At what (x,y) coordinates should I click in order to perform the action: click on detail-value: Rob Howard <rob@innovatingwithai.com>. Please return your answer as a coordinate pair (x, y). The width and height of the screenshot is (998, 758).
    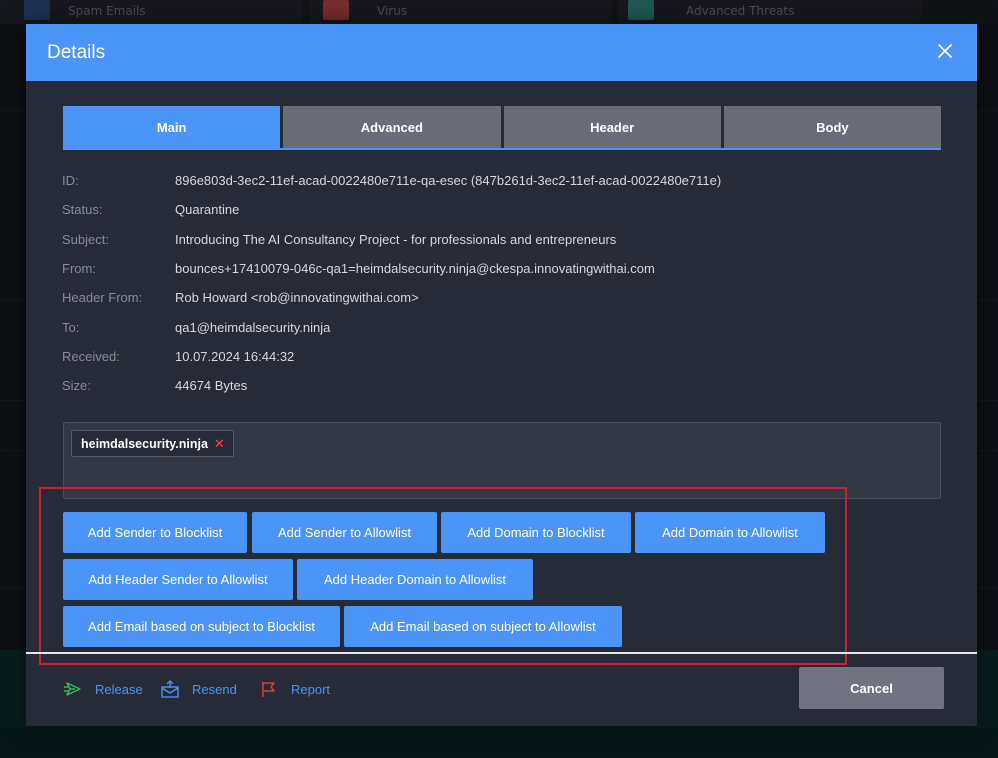
    Looking at the image, I should click on (297, 298).